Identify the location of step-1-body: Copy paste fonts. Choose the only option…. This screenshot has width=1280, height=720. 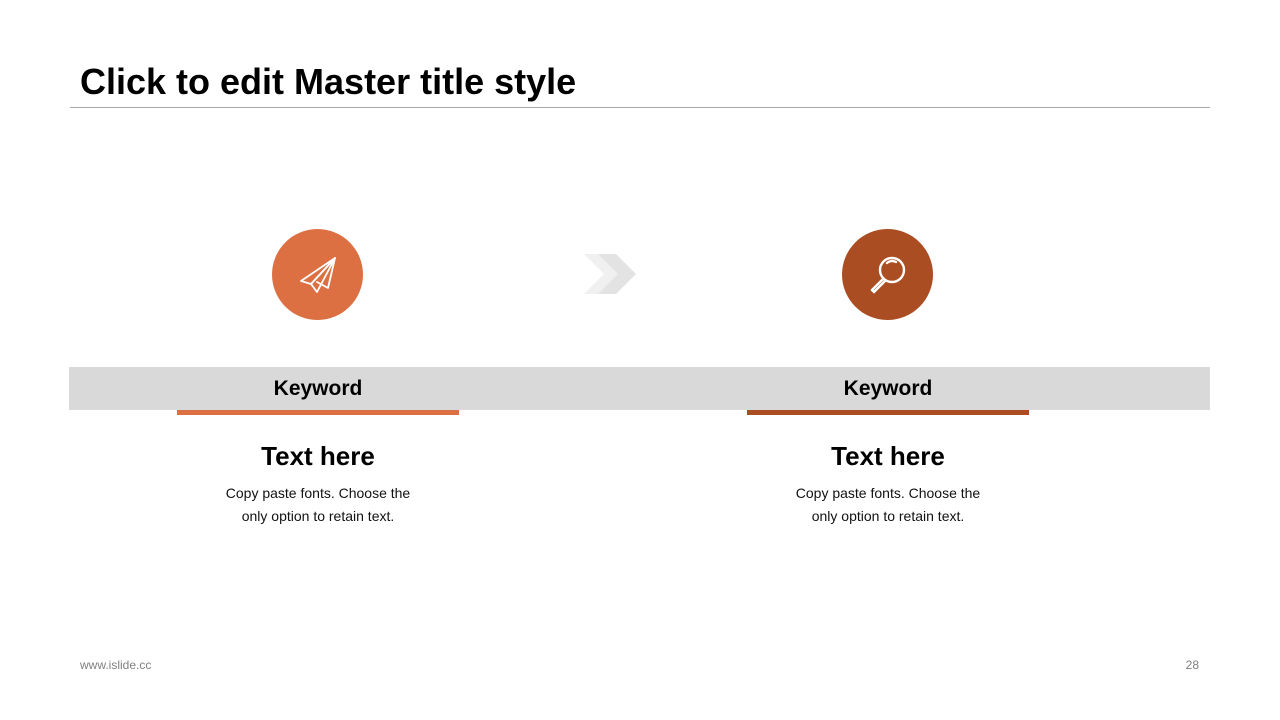
(318, 504).